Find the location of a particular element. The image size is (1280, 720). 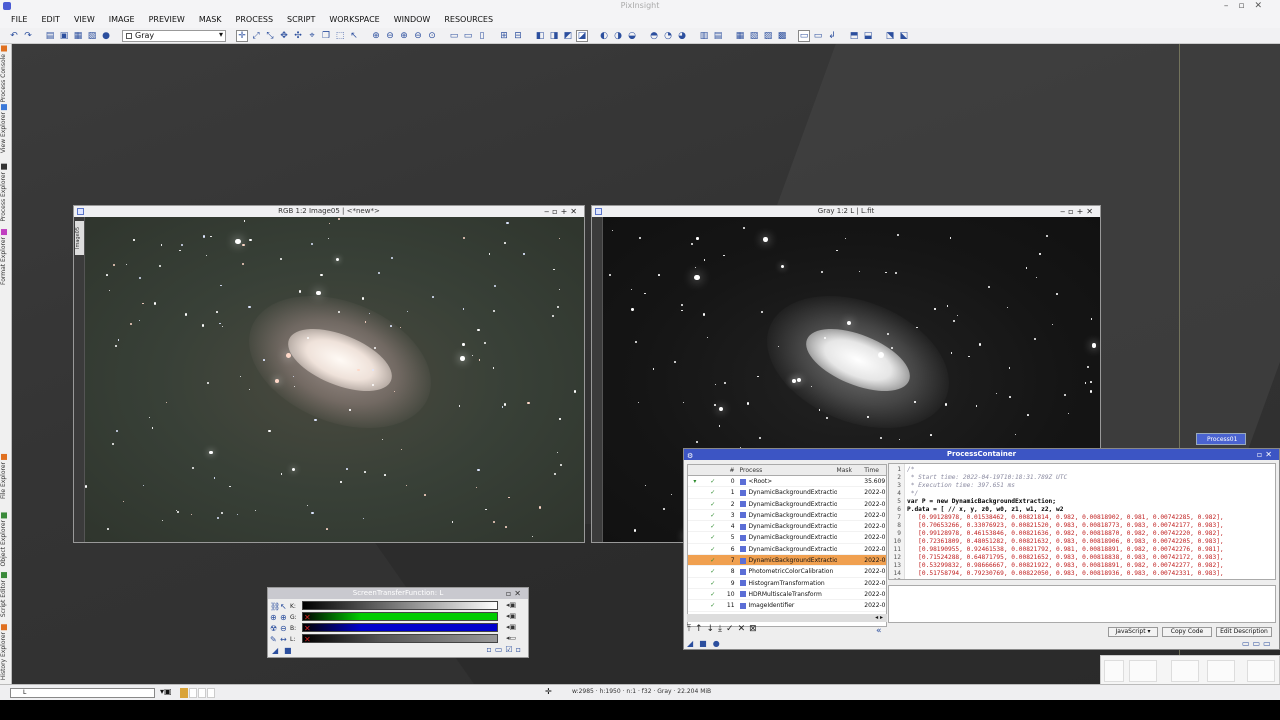

edit-description-button: Edit Description is located at coordinates (1244, 632).